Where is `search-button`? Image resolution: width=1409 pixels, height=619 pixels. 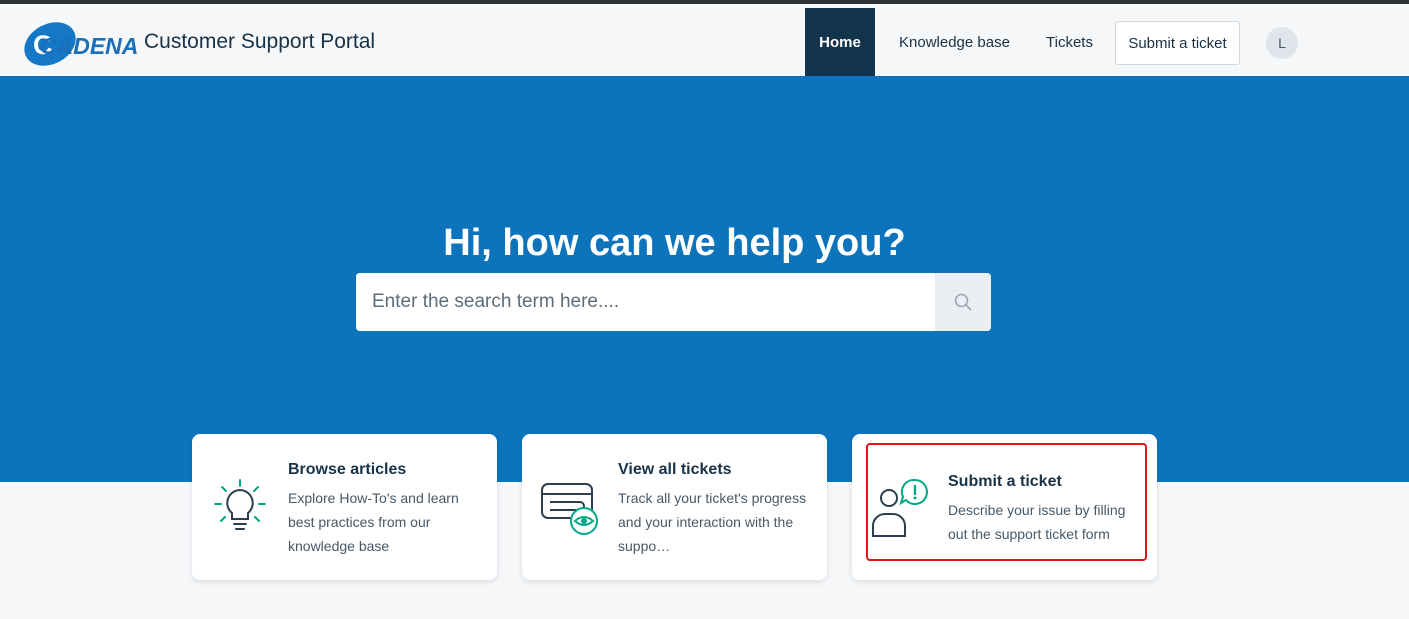 search-button is located at coordinates (963, 302).